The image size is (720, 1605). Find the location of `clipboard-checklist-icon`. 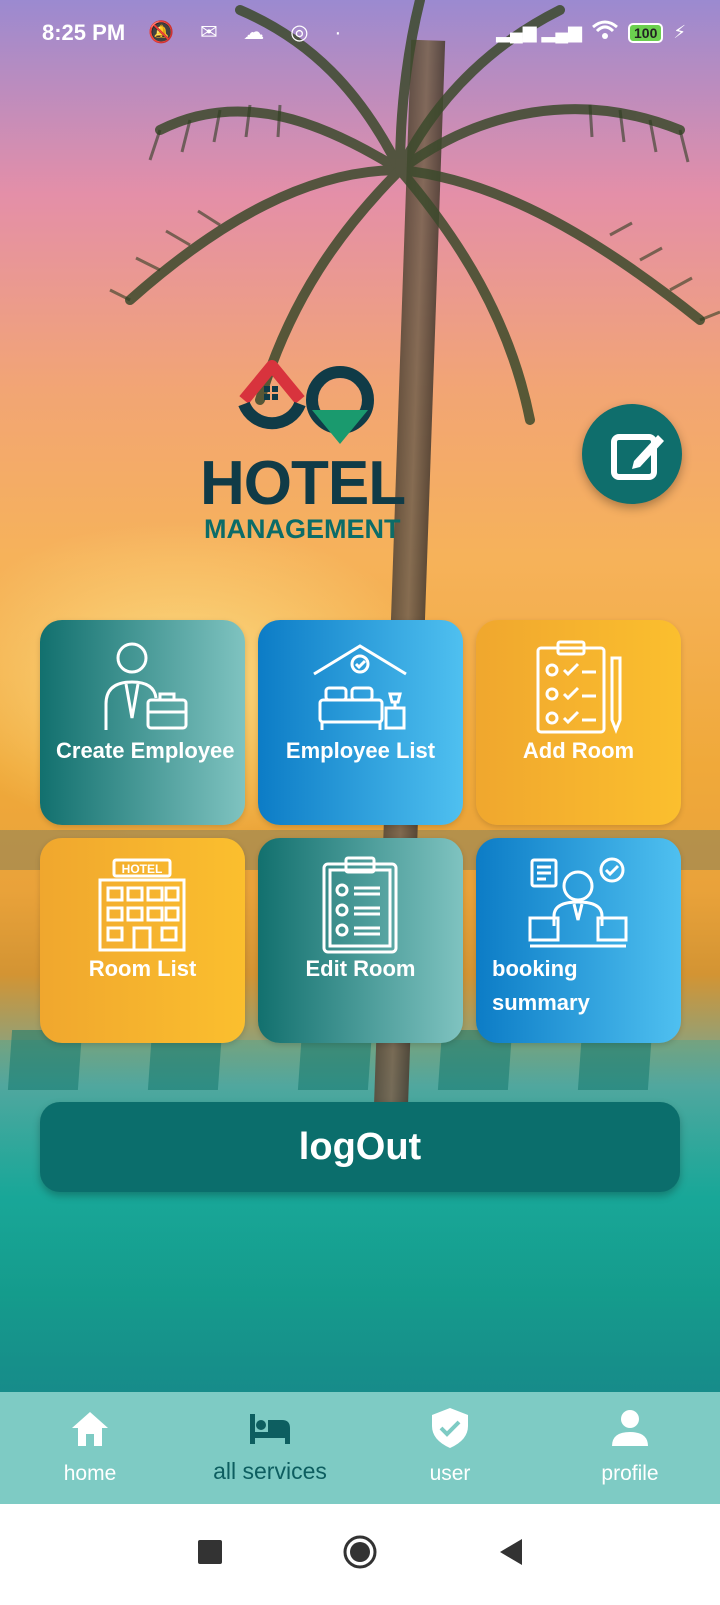

clipboard-checklist-icon is located at coordinates (579, 687).